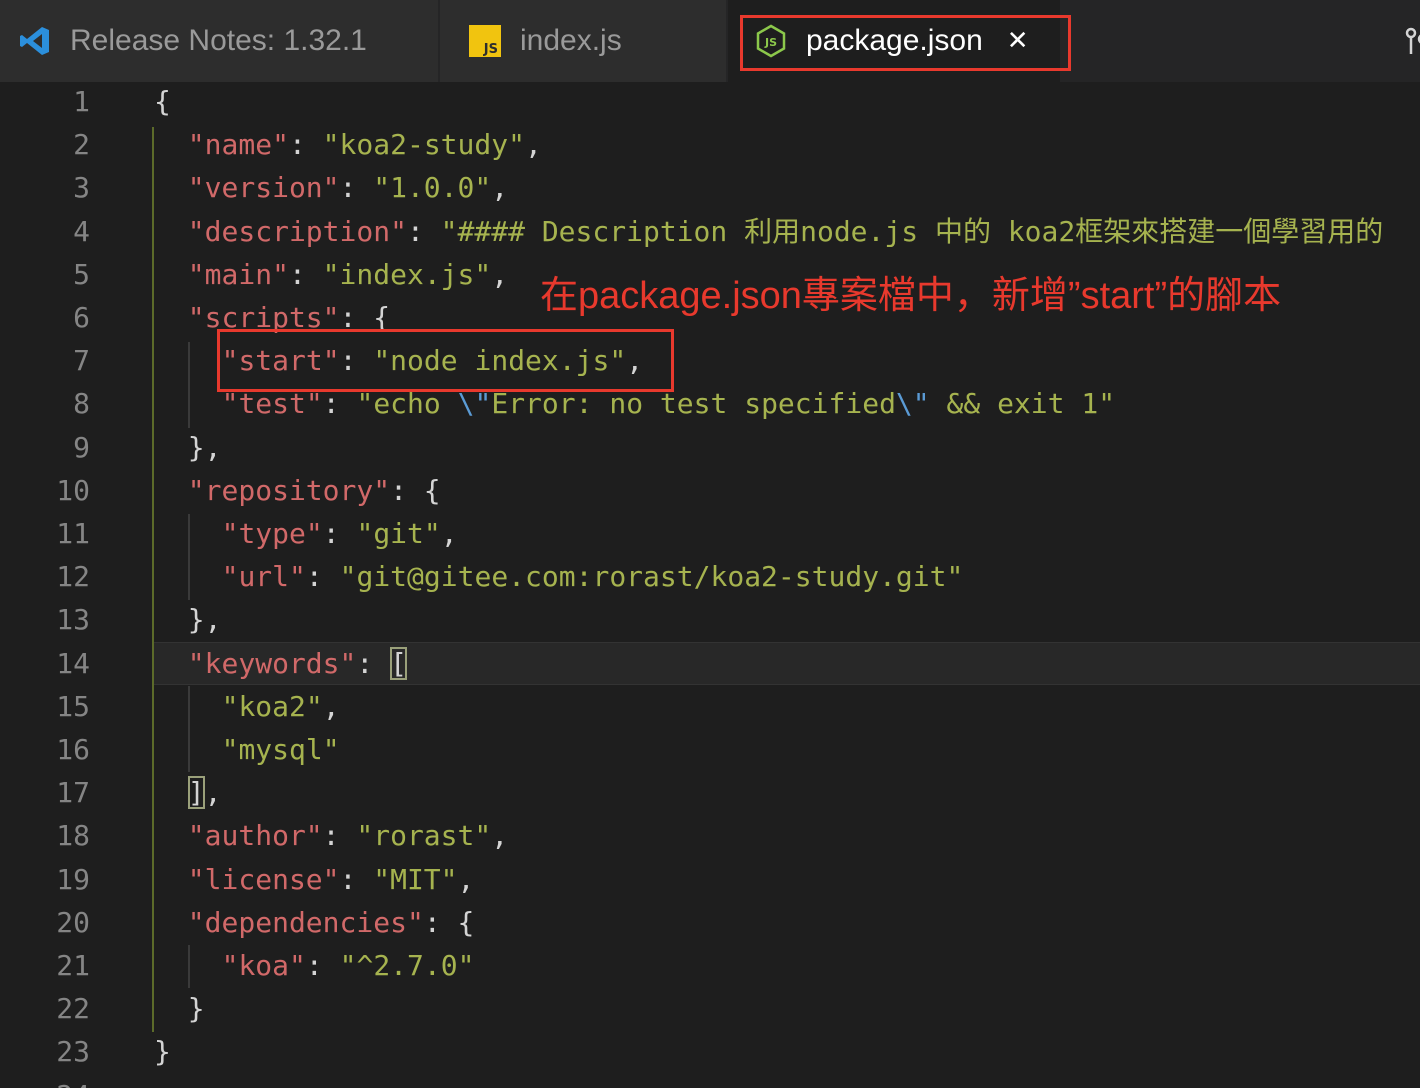 The height and width of the screenshot is (1088, 1420). I want to click on punctuation: },, so click(204, 620).